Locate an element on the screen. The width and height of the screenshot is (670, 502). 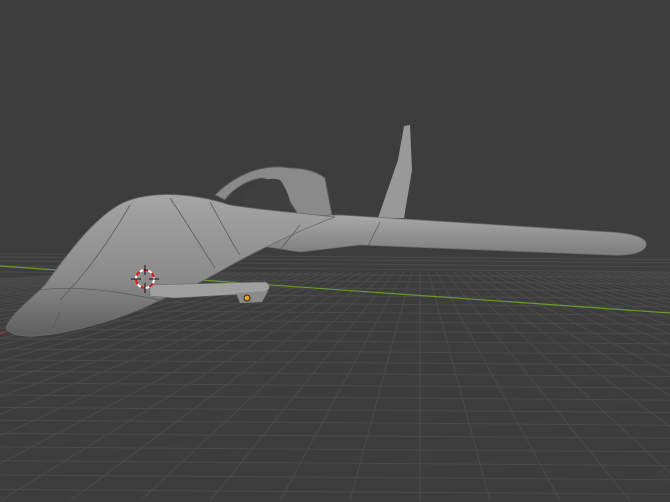
object-origin-icon is located at coordinates (247, 298).